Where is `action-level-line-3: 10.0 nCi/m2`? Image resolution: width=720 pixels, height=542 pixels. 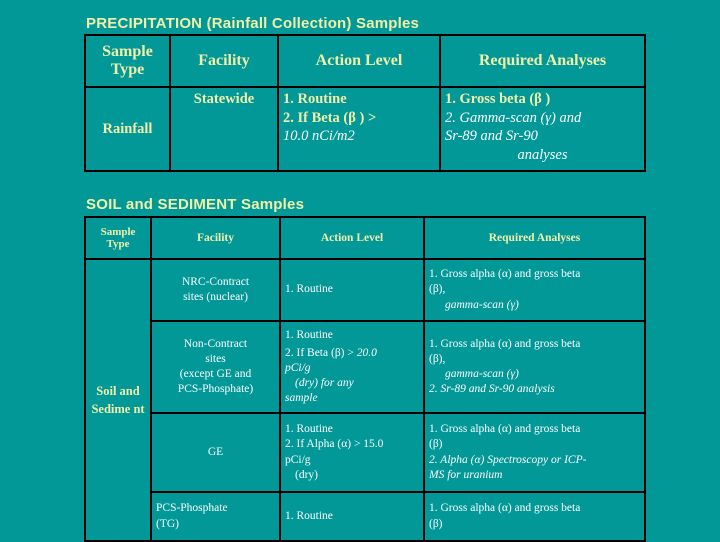 action-level-line-3: 10.0 nCi/m2 is located at coordinates (319, 136).